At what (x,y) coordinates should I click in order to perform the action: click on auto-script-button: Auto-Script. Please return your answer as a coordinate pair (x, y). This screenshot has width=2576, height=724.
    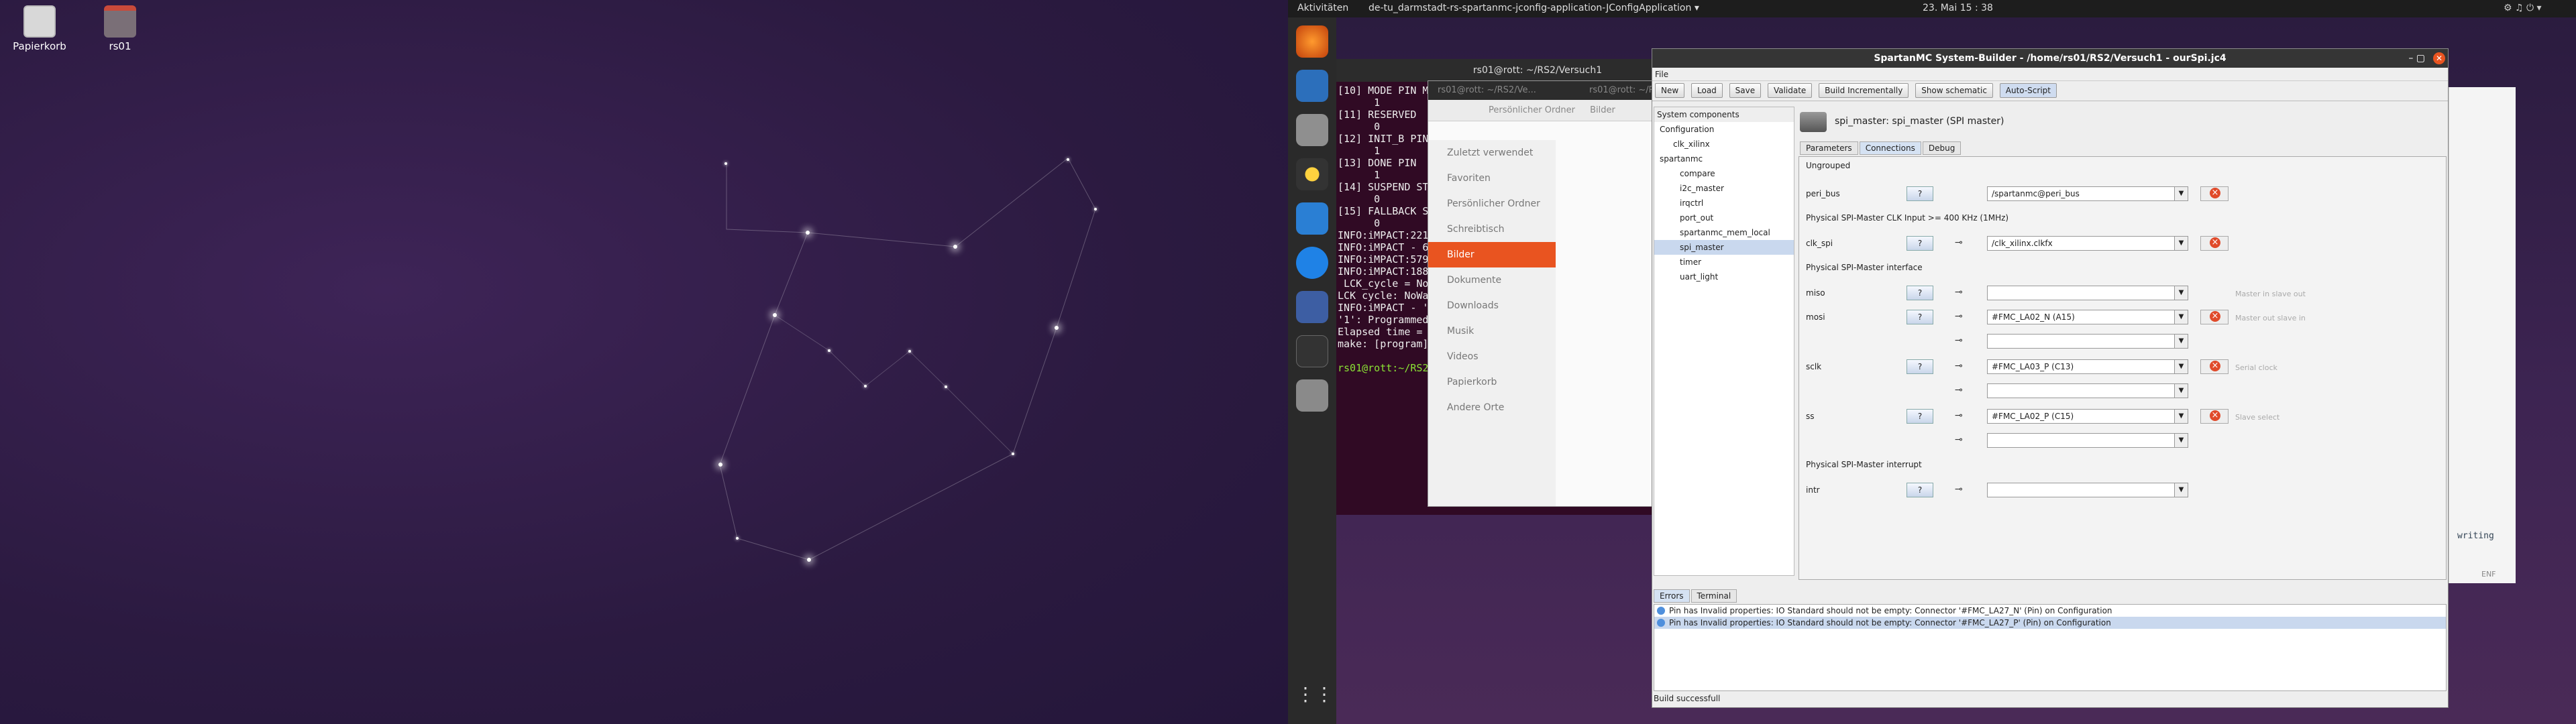
    Looking at the image, I should click on (2028, 90).